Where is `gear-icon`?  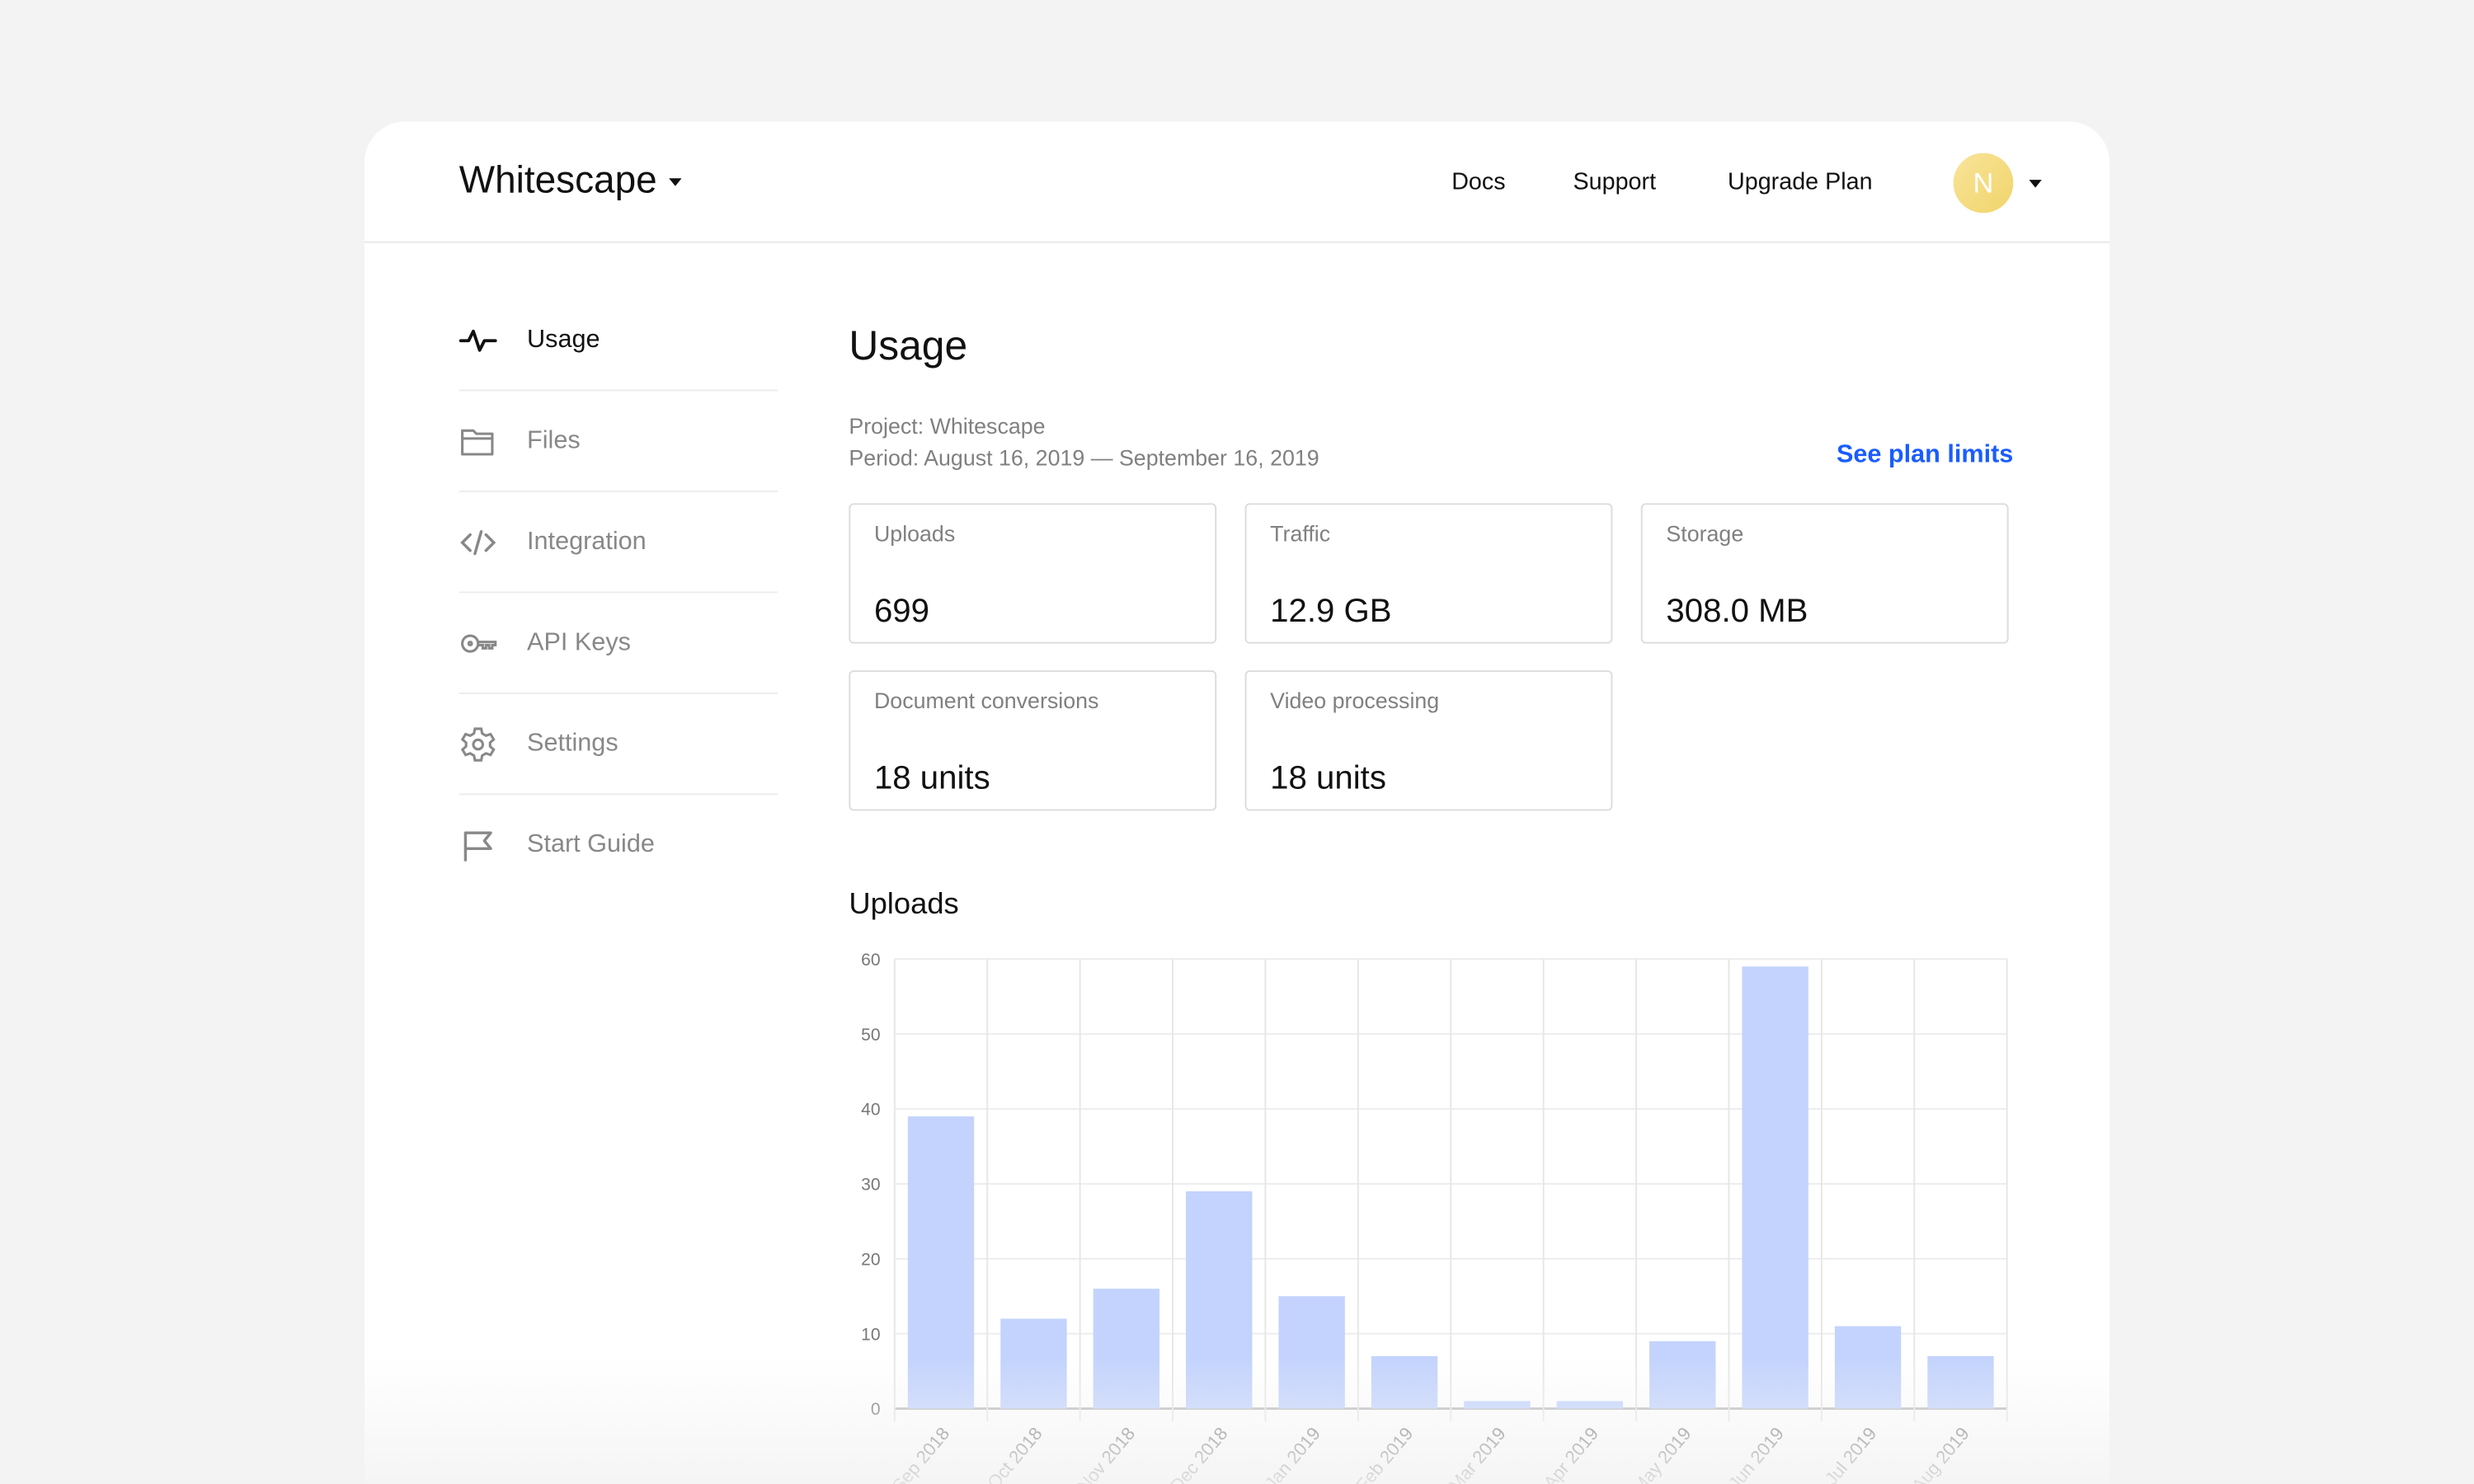 gear-icon is located at coordinates (478, 744).